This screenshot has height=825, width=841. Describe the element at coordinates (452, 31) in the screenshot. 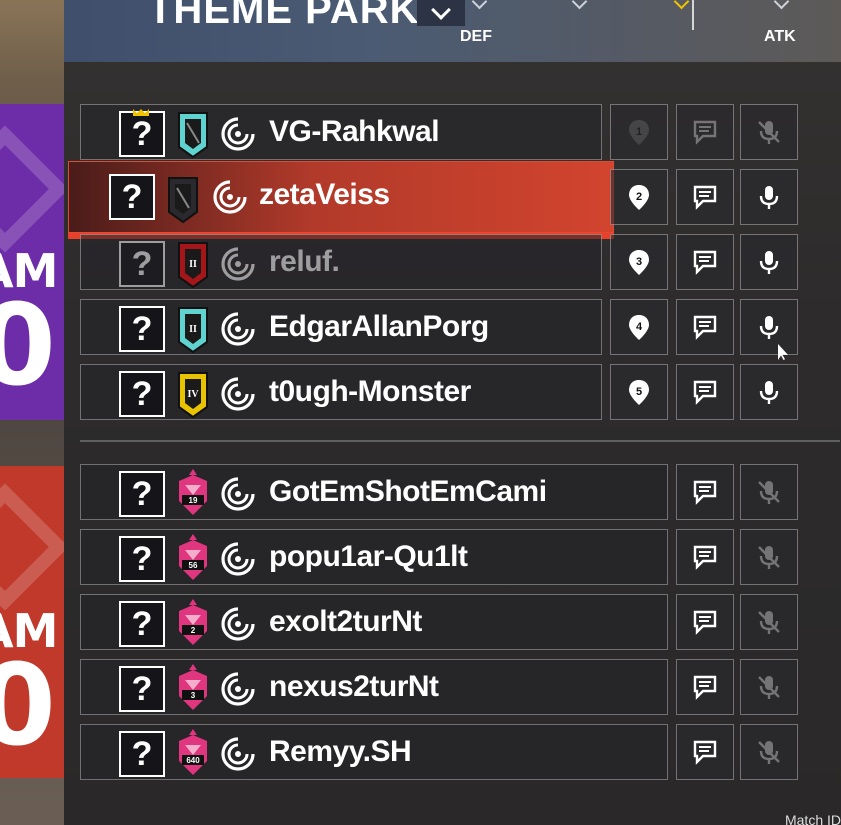

I see `map-header: THEME PARK DEF ATK` at that location.